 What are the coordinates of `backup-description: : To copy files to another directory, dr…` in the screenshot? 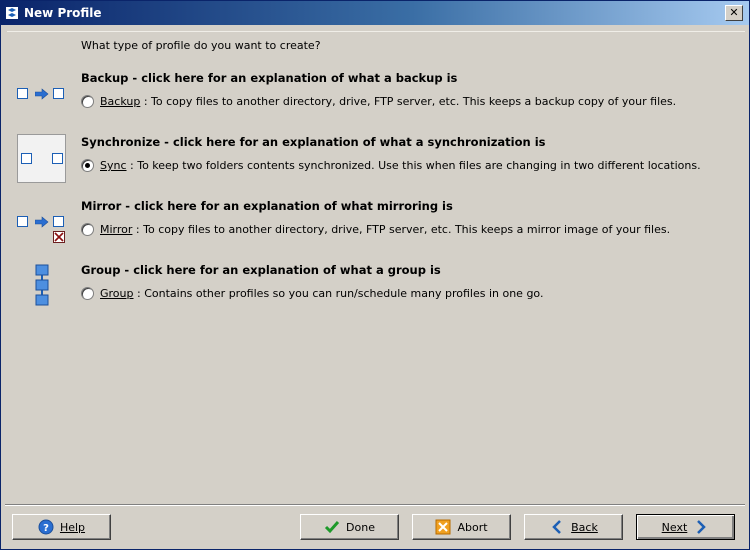 It's located at (408, 101).